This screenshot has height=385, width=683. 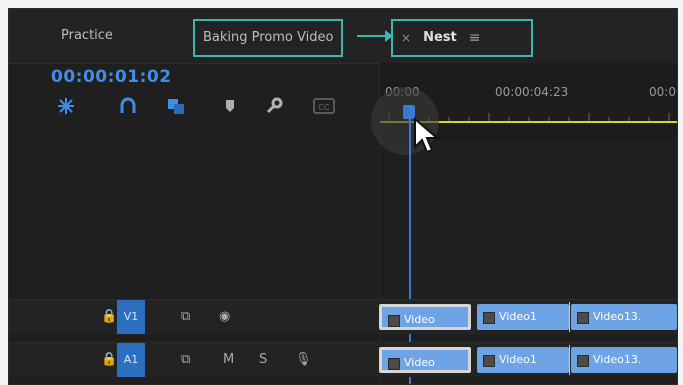 I want to click on svg-text: CC, so click(x=324, y=107).